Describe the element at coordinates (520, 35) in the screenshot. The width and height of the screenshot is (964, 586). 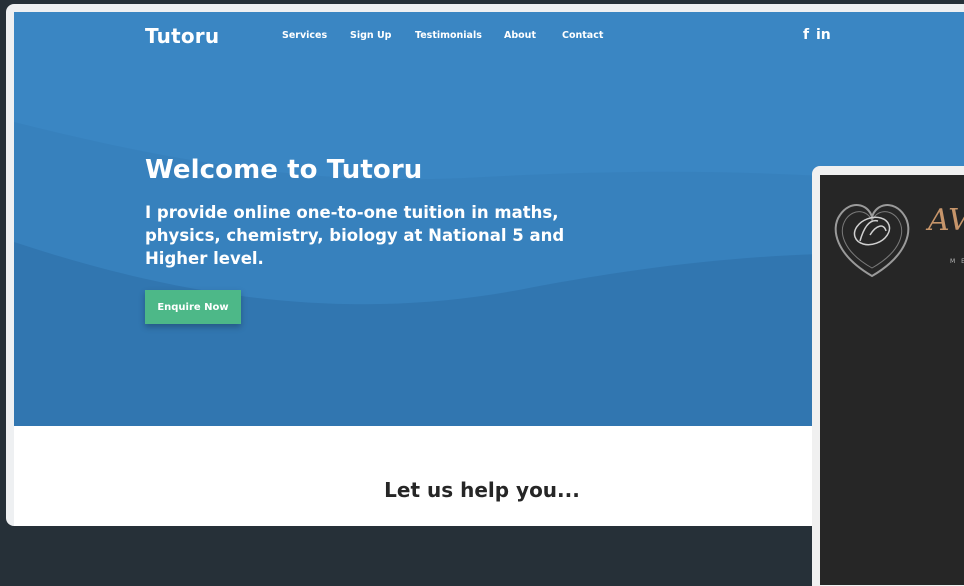
I see `nav-about: About` at that location.